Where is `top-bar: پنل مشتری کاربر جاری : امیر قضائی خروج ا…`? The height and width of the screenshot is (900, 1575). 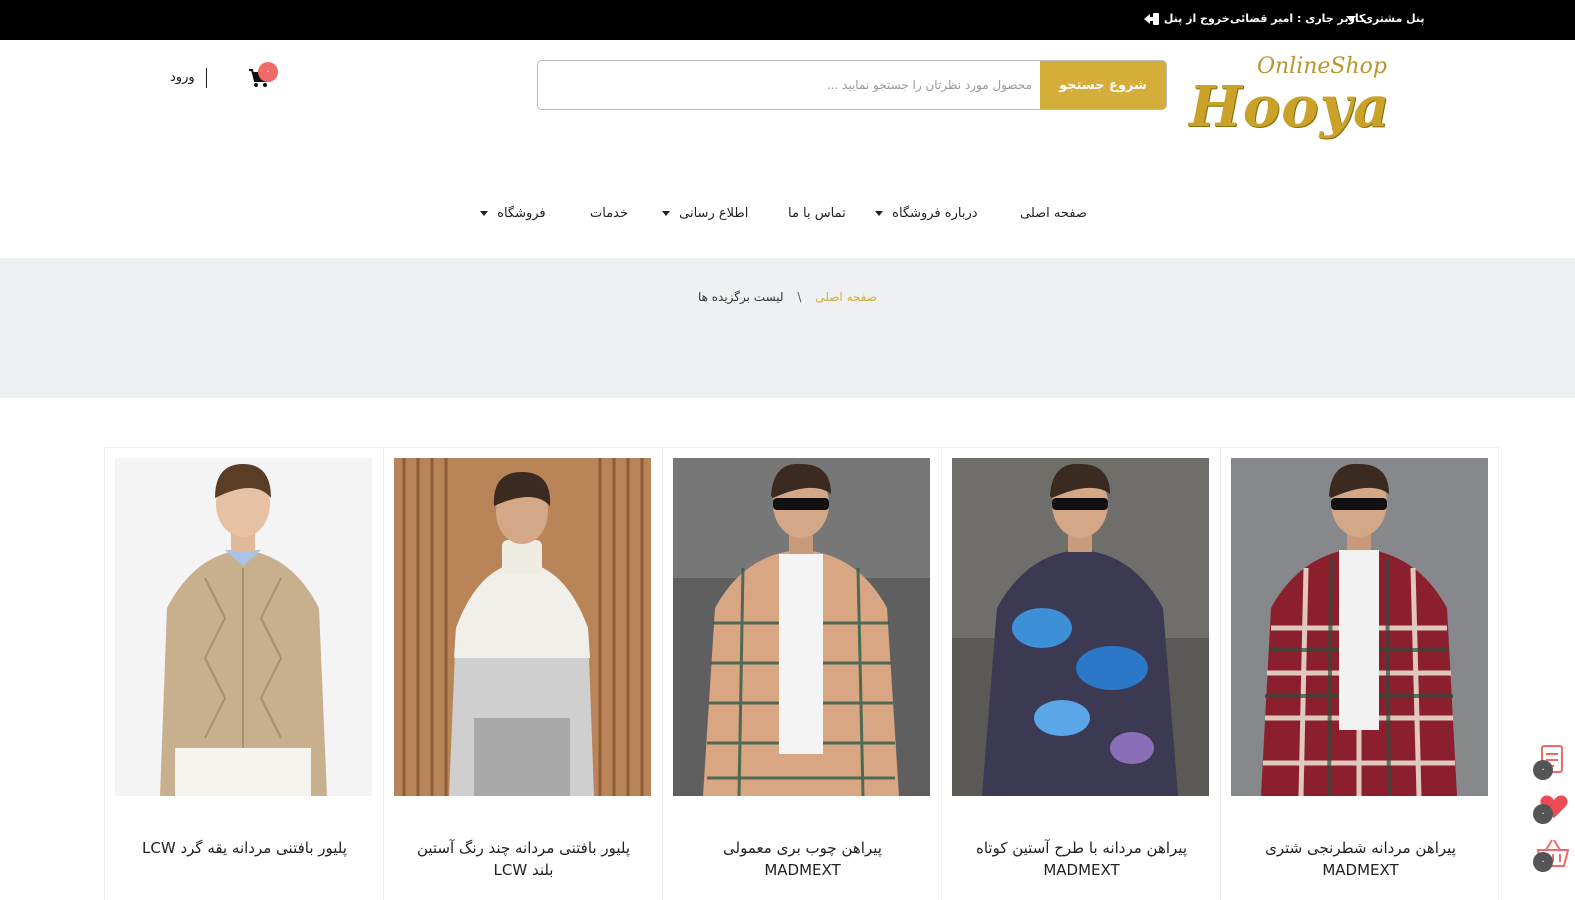 top-bar: پنل مشتری کاربر جاری : امیر قضائی خروج ا… is located at coordinates (787, 20).